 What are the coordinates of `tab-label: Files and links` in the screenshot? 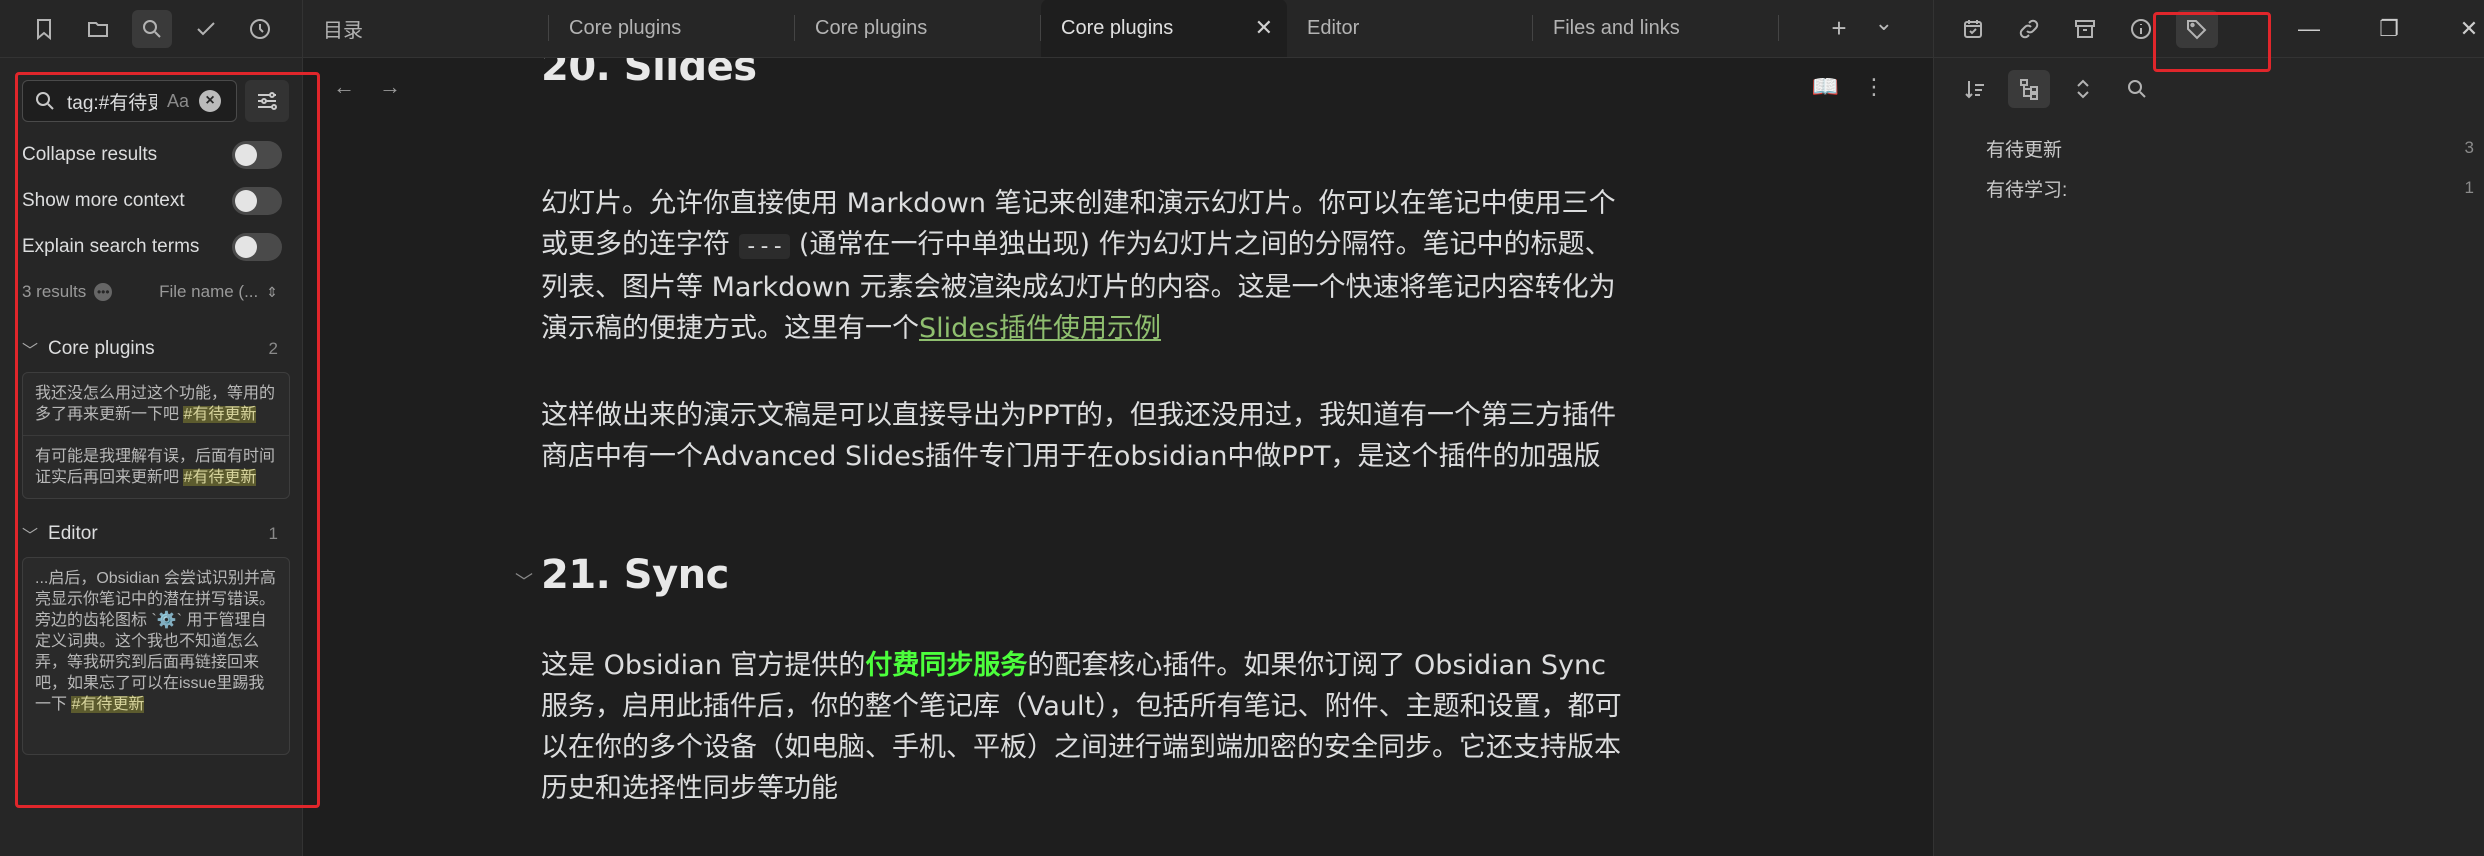 It's located at (1616, 27).